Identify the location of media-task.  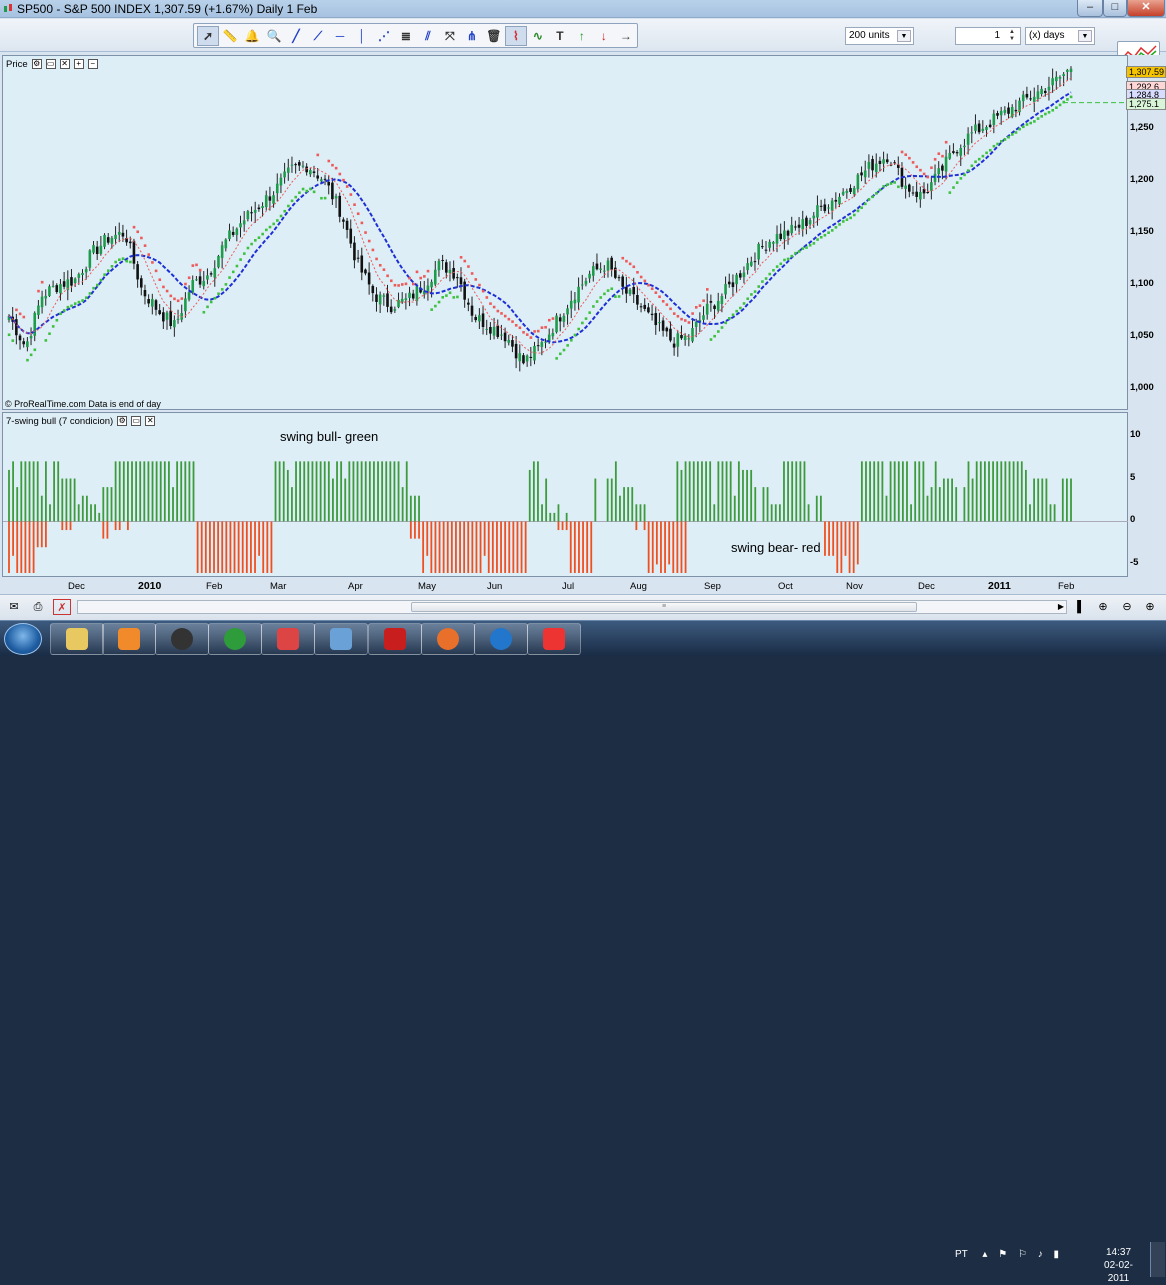
(129, 639).